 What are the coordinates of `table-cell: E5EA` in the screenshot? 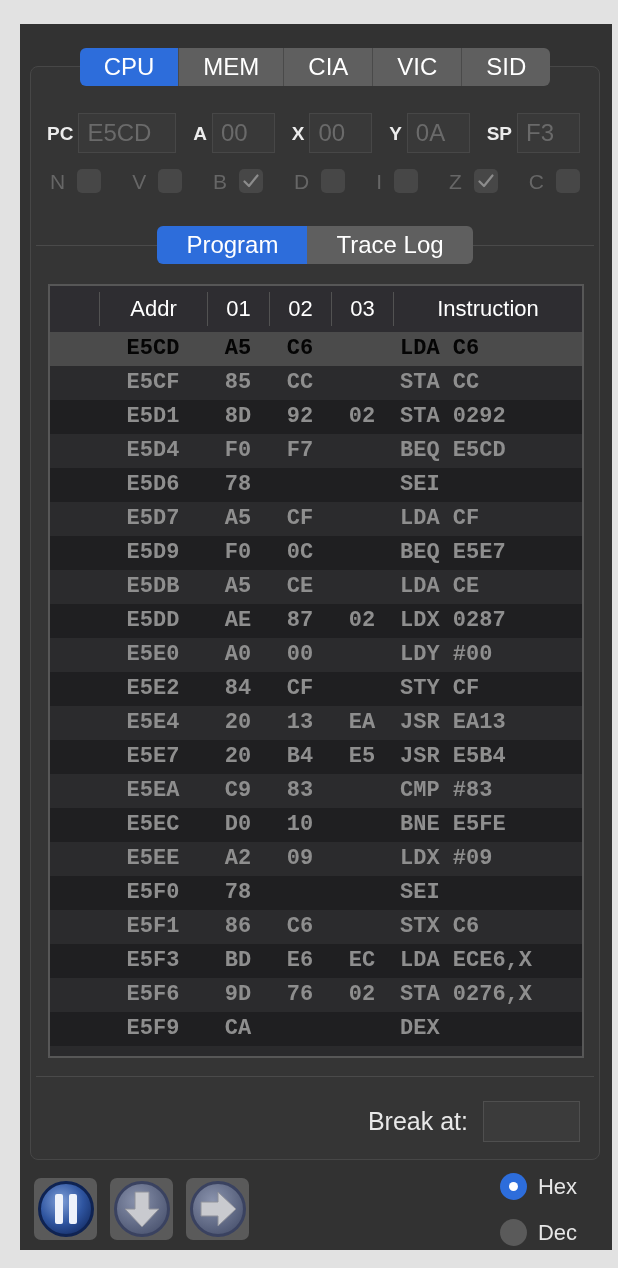 It's located at (153, 791).